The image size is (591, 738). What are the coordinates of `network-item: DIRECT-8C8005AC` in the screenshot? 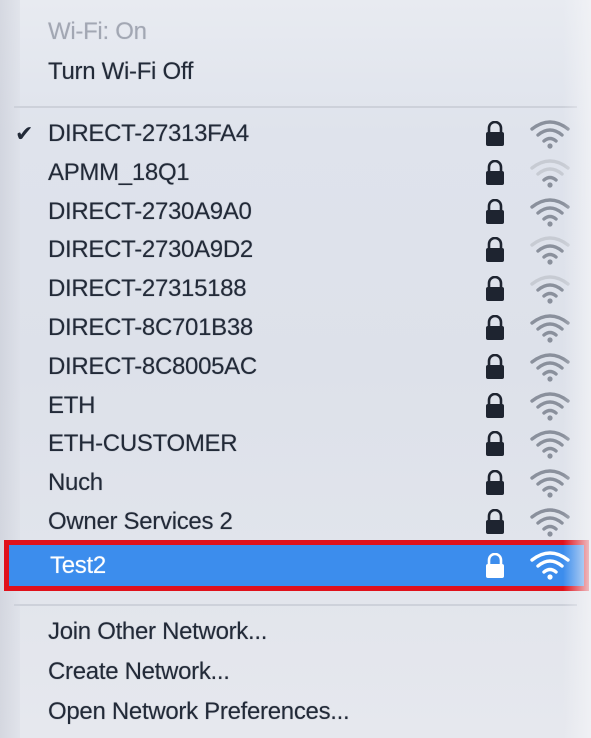 It's located at (295, 367).